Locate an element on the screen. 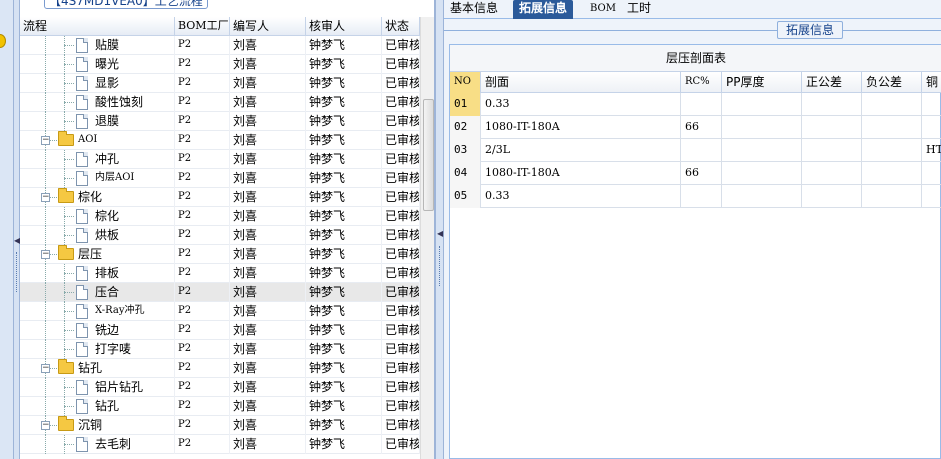 The height and width of the screenshot is (459, 941). row-number-cell: 03 is located at coordinates (465, 150).